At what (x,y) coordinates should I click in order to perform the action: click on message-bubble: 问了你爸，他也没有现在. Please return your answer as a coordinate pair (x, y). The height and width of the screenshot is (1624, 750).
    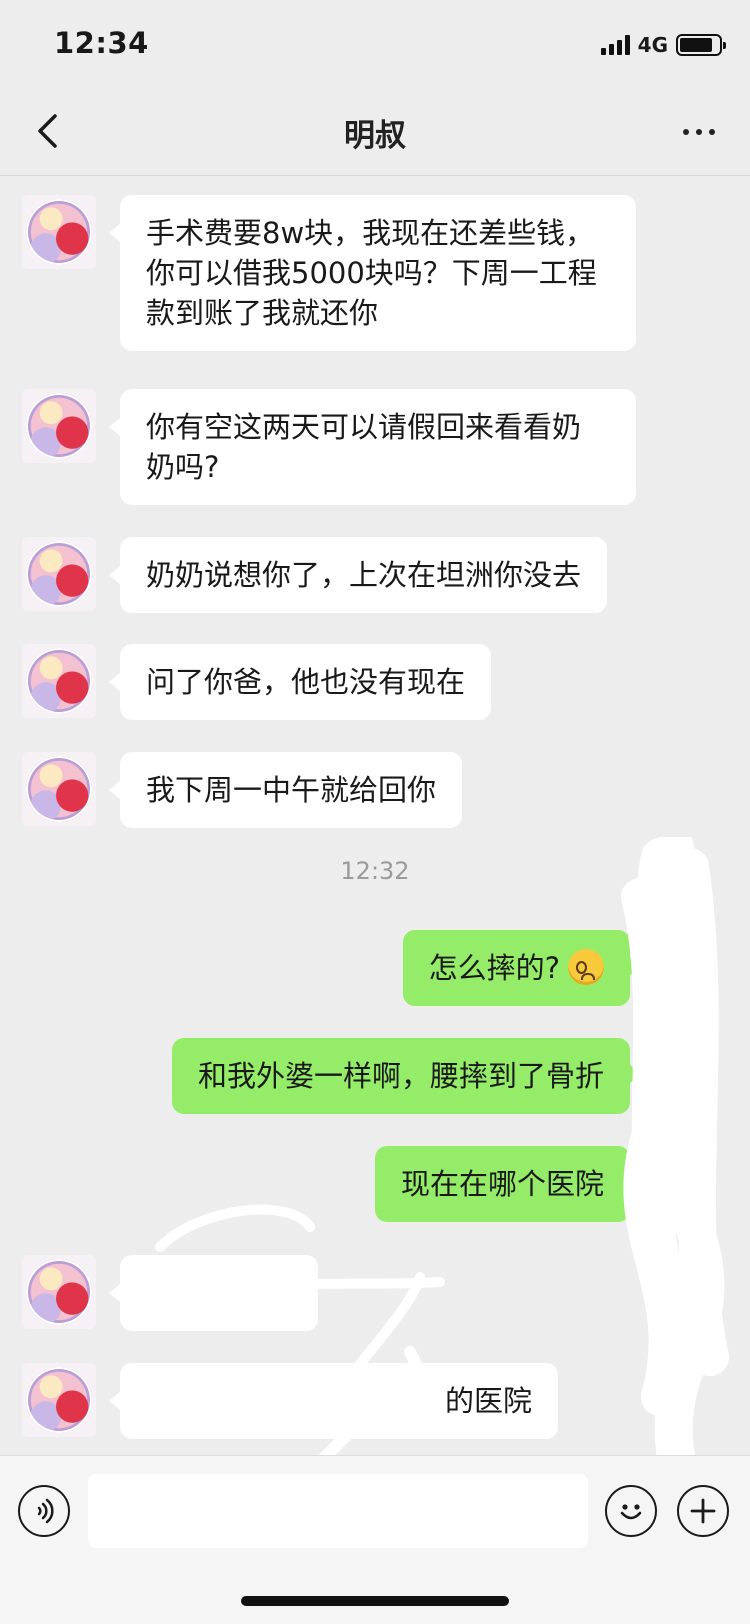
    Looking at the image, I should click on (300, 682).